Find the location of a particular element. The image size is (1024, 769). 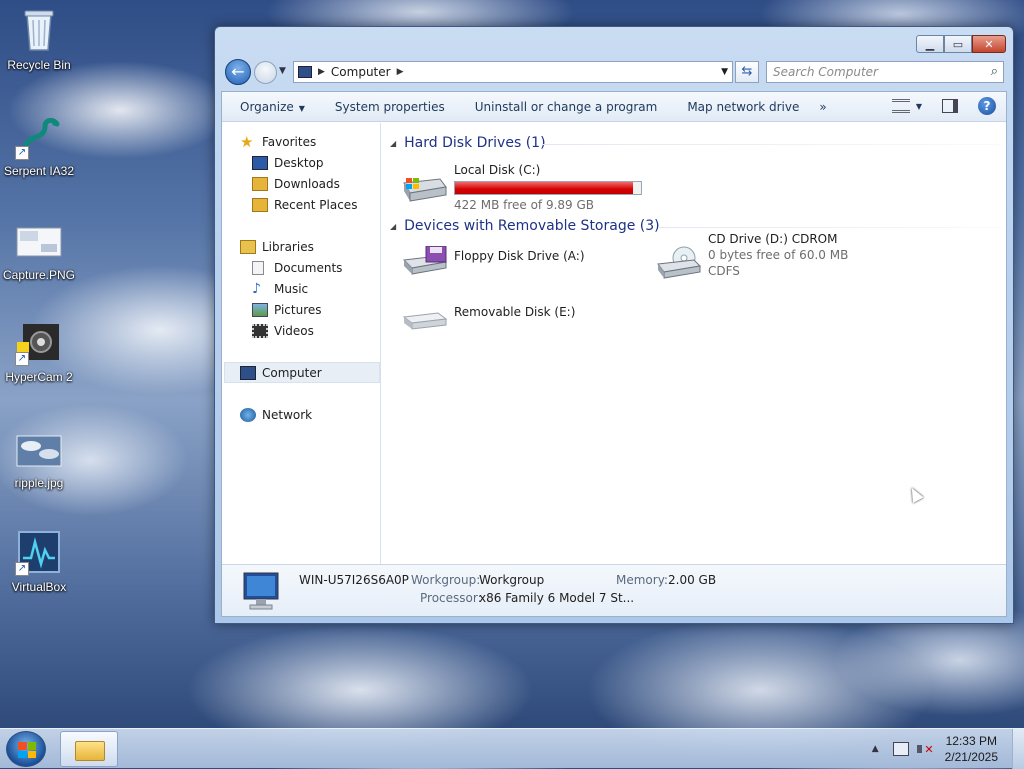

nav-item-pictures: Pictures is located at coordinates (287, 310).